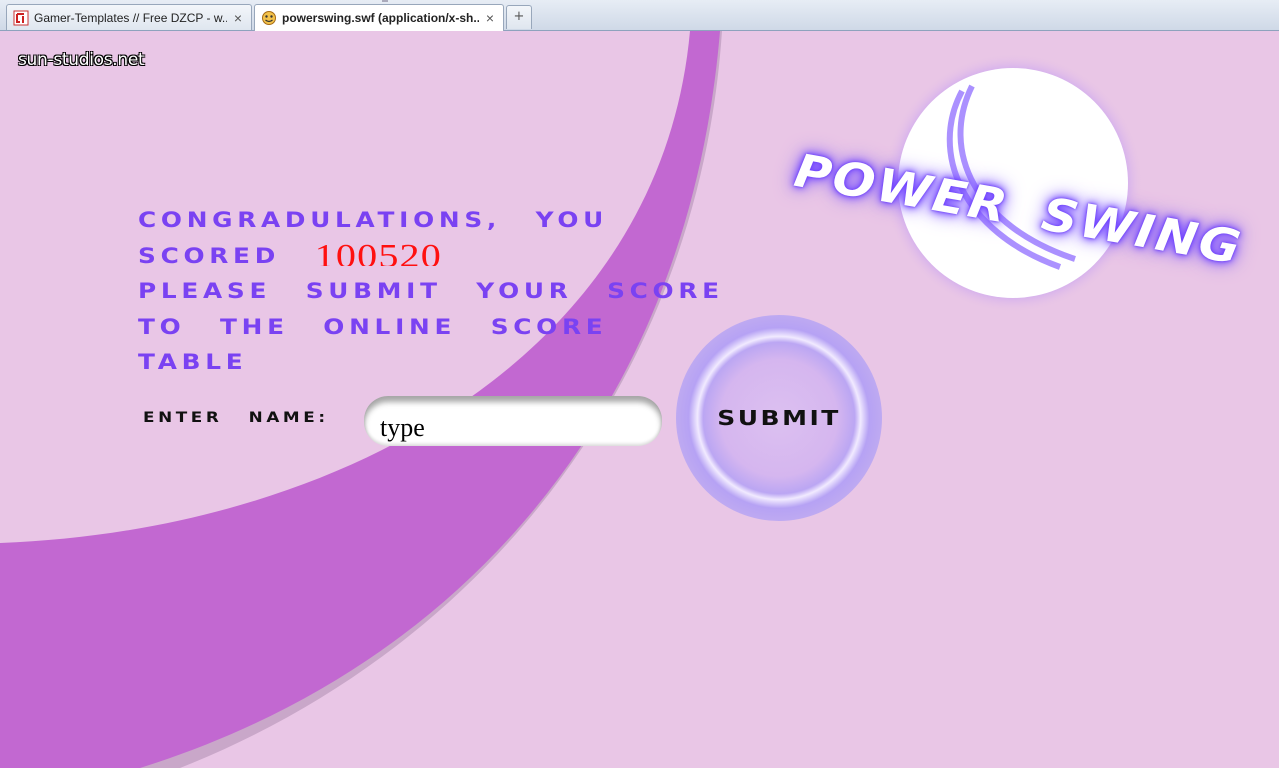 The height and width of the screenshot is (768, 1279). Describe the element at coordinates (236, 418) in the screenshot. I see `enter-name-label: enter name:` at that location.